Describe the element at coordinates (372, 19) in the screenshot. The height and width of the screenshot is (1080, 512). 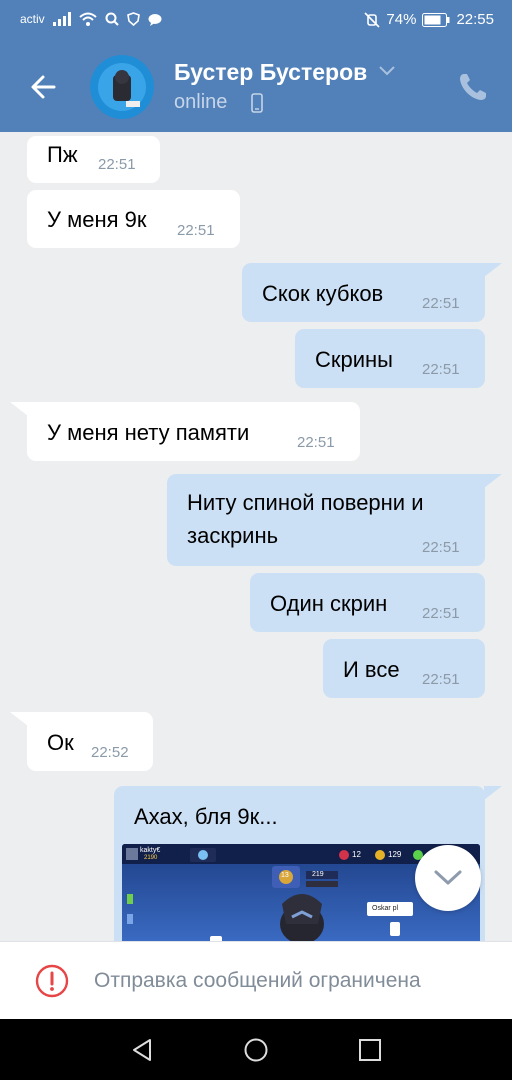
I see `mute-icon` at that location.